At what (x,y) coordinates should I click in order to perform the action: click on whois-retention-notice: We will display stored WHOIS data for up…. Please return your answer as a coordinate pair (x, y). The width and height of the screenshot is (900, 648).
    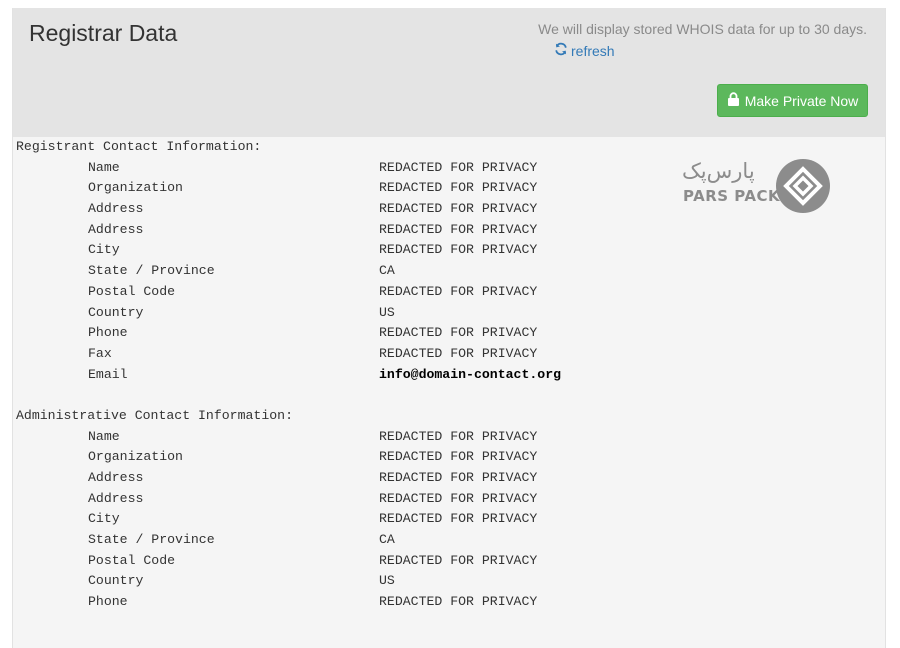
    Looking at the image, I should click on (702, 29).